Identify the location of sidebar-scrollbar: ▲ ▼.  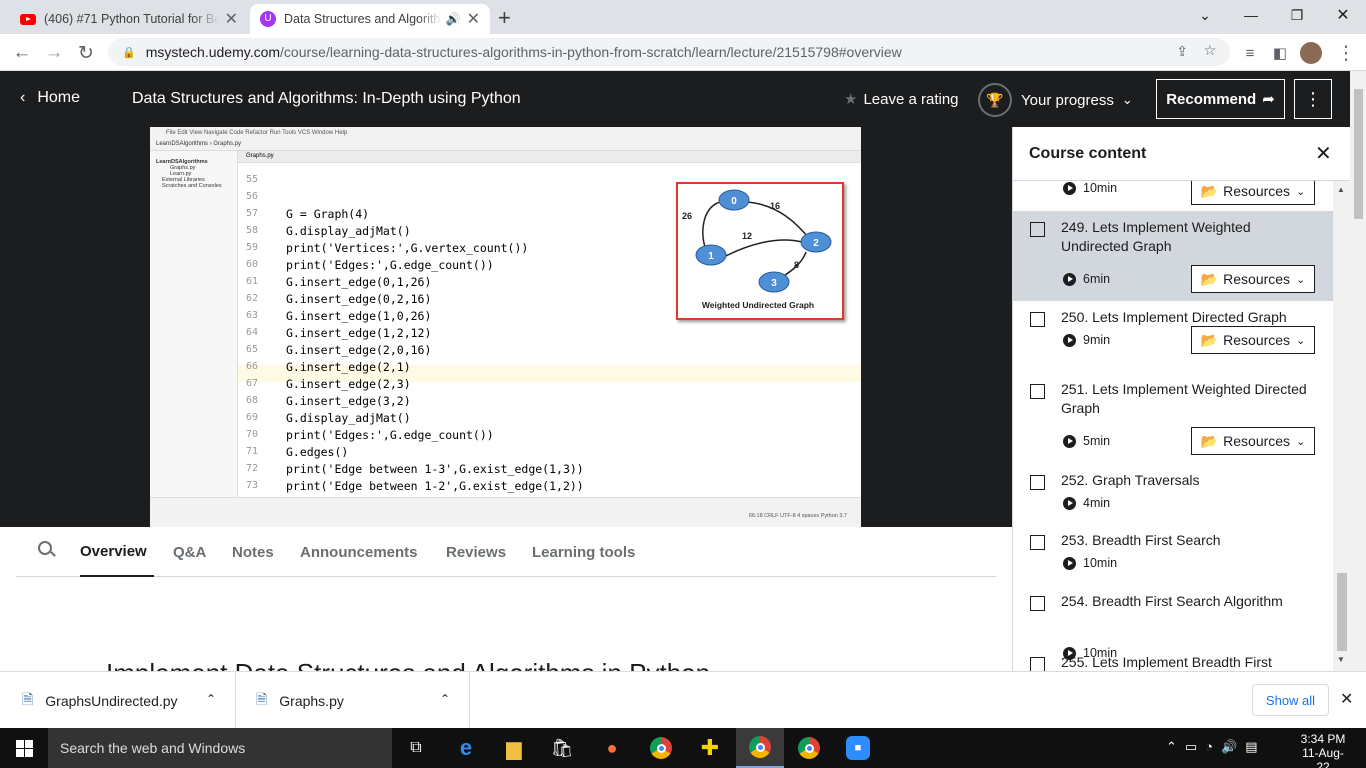
(1341, 426).